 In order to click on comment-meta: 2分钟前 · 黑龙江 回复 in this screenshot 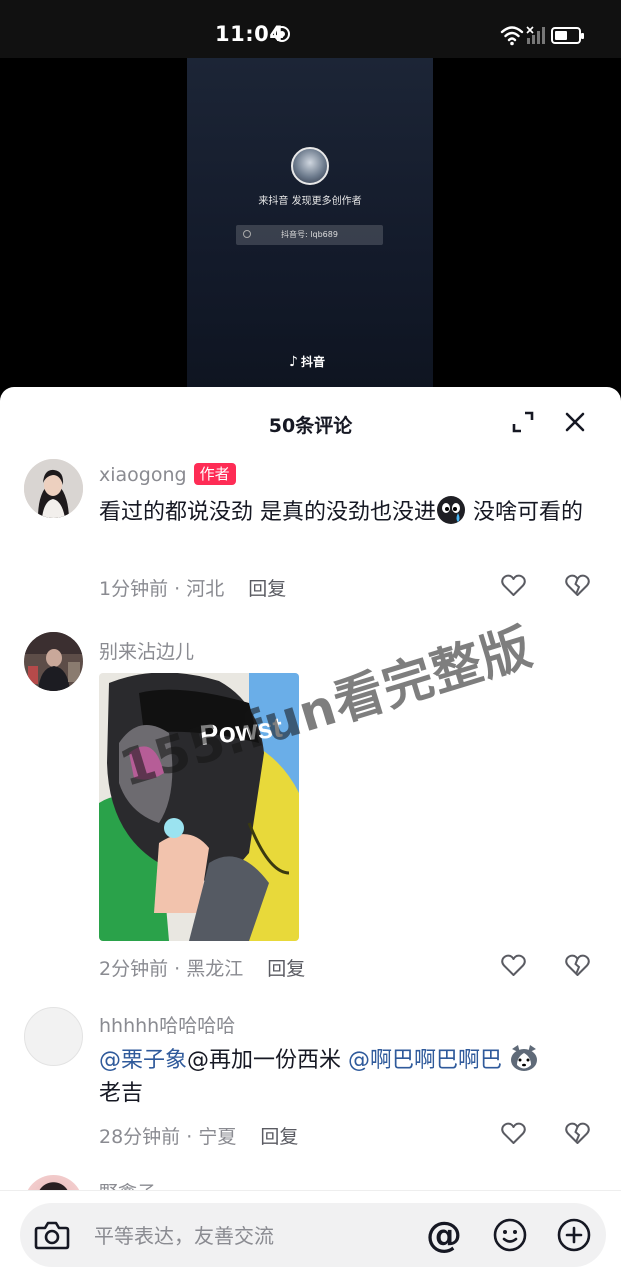, I will do `click(202, 969)`.